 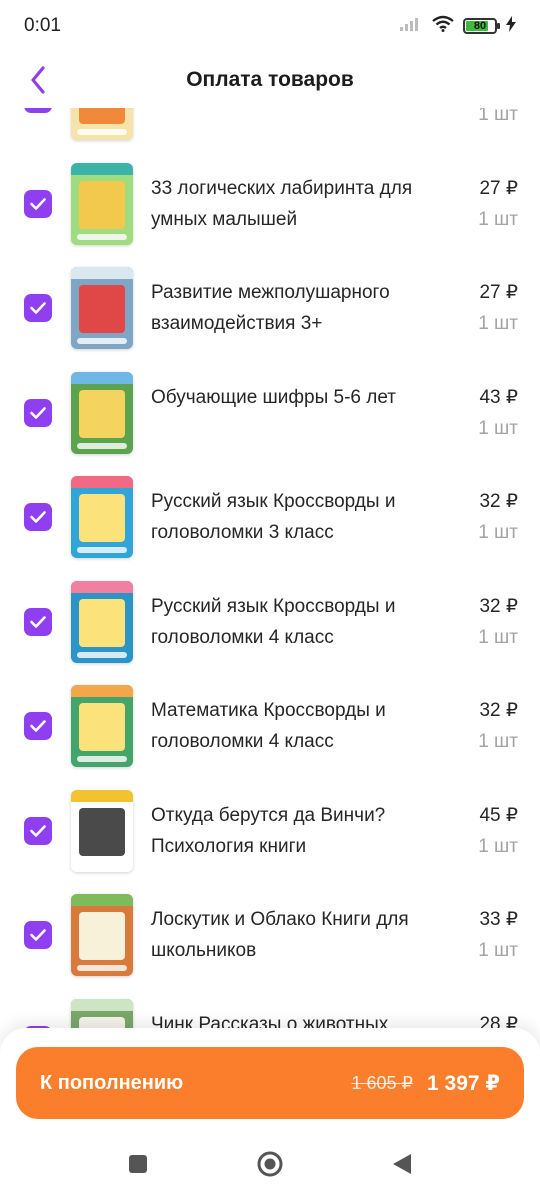 I want to click on battery-icon: 80, so click(x=481, y=26).